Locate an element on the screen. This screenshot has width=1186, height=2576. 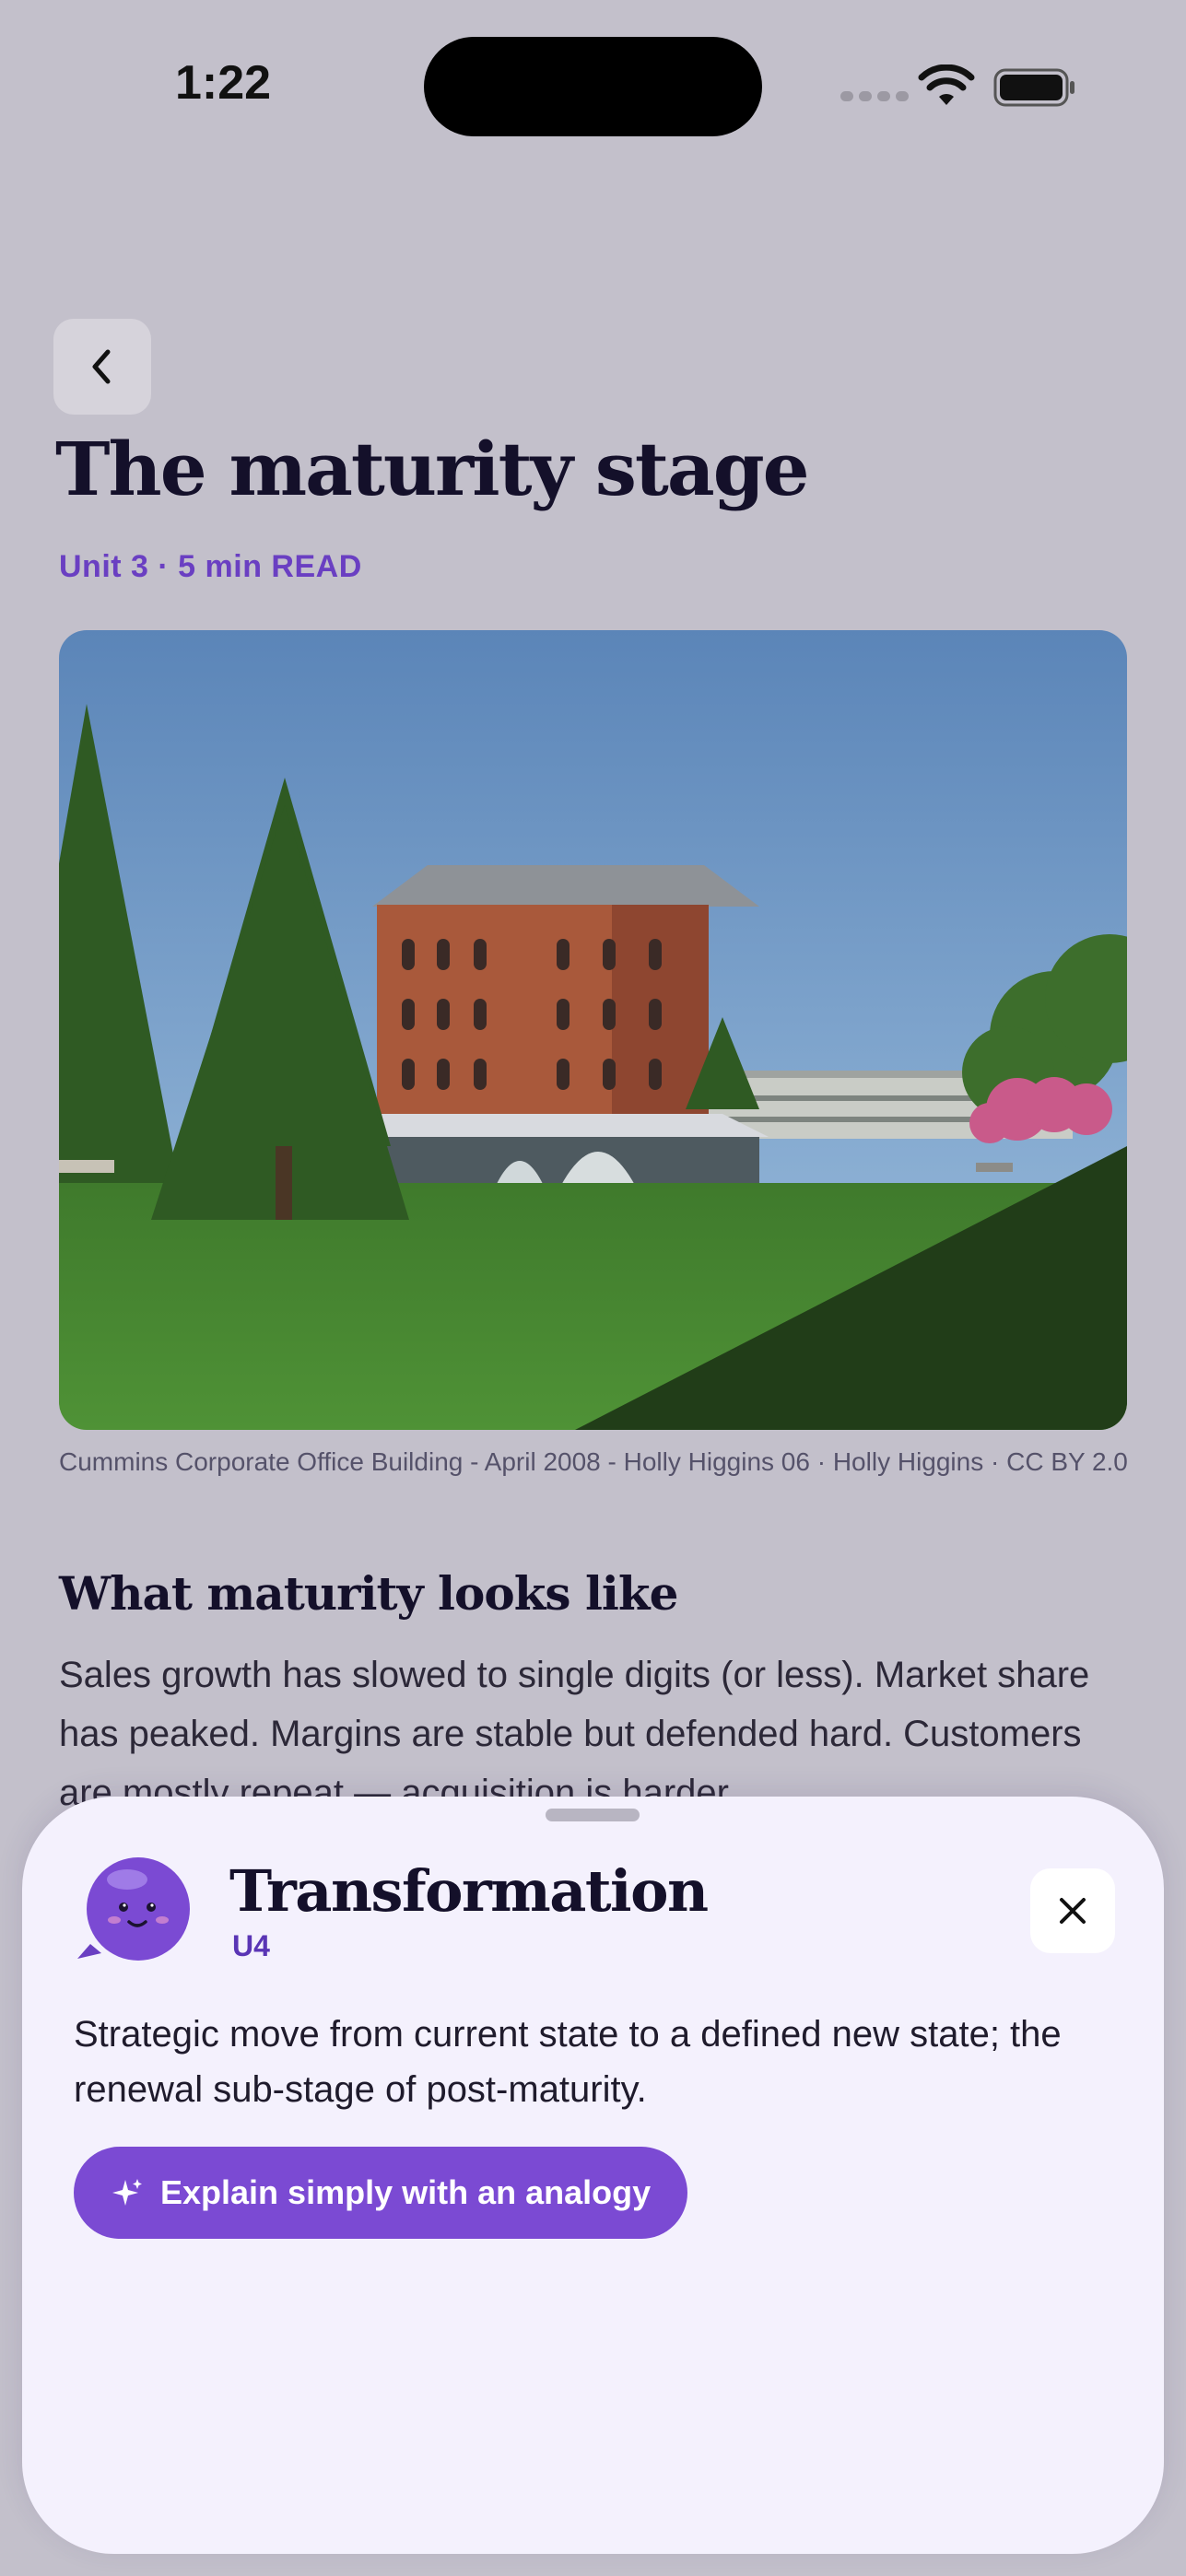
section-heading: What maturity looks like is located at coordinates (368, 1593).